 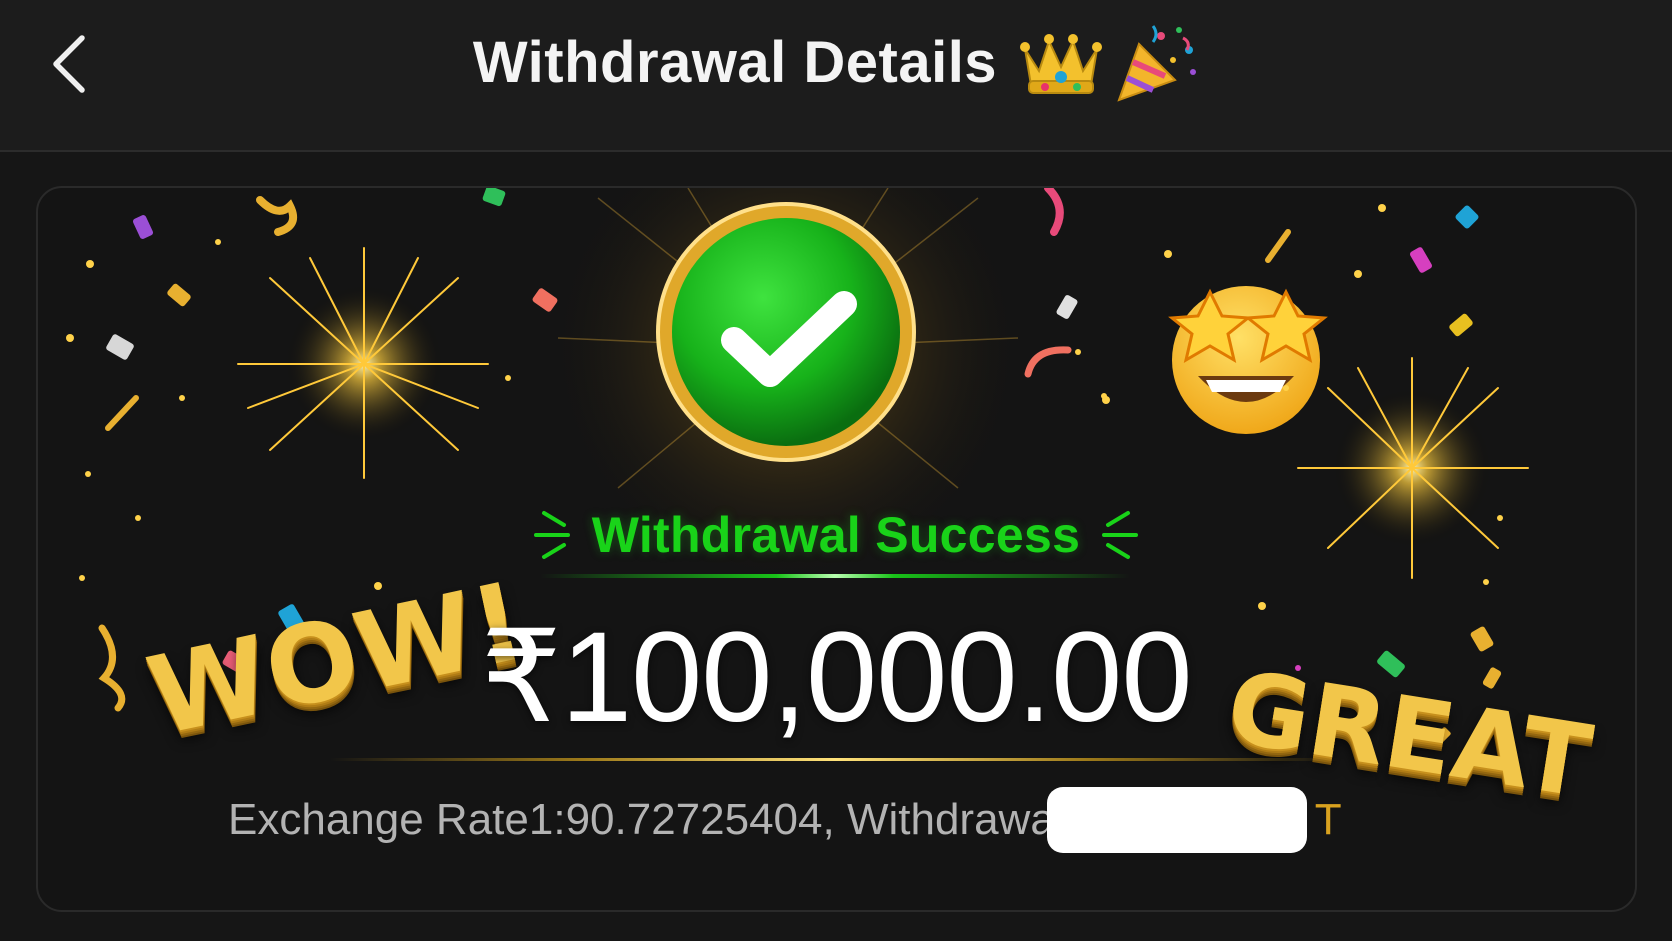 I want to click on status-row: Withdrawal Success, so click(x=836, y=535).